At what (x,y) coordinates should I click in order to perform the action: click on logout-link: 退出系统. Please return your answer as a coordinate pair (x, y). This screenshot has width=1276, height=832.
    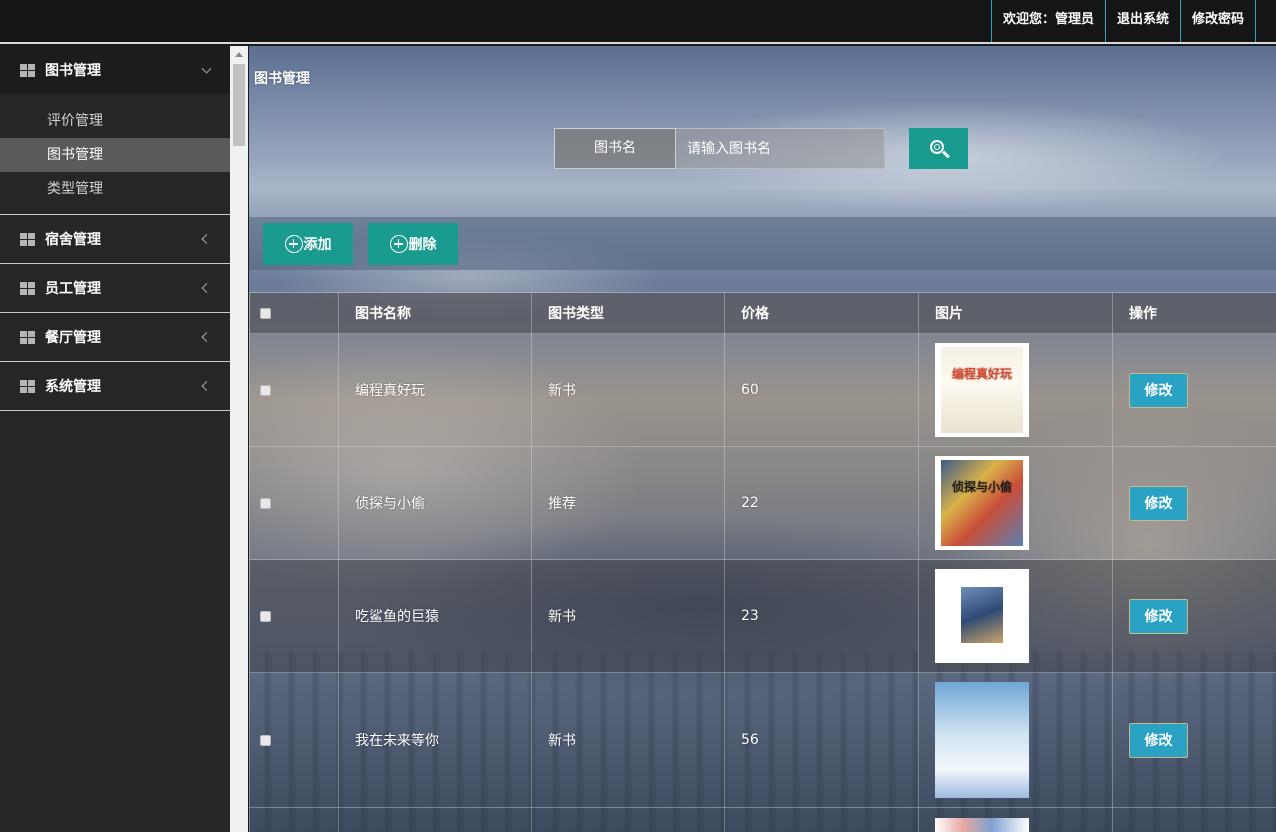
    Looking at the image, I should click on (1142, 21).